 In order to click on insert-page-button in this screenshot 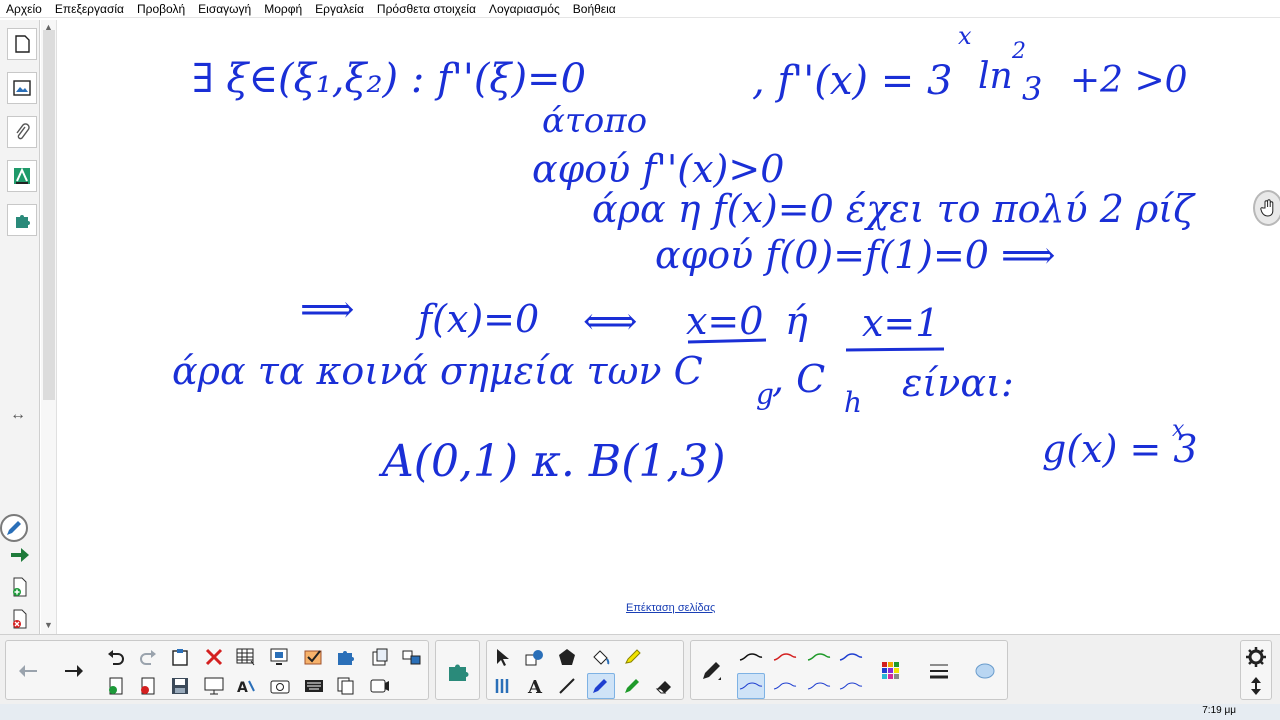, I will do `click(116, 686)`.